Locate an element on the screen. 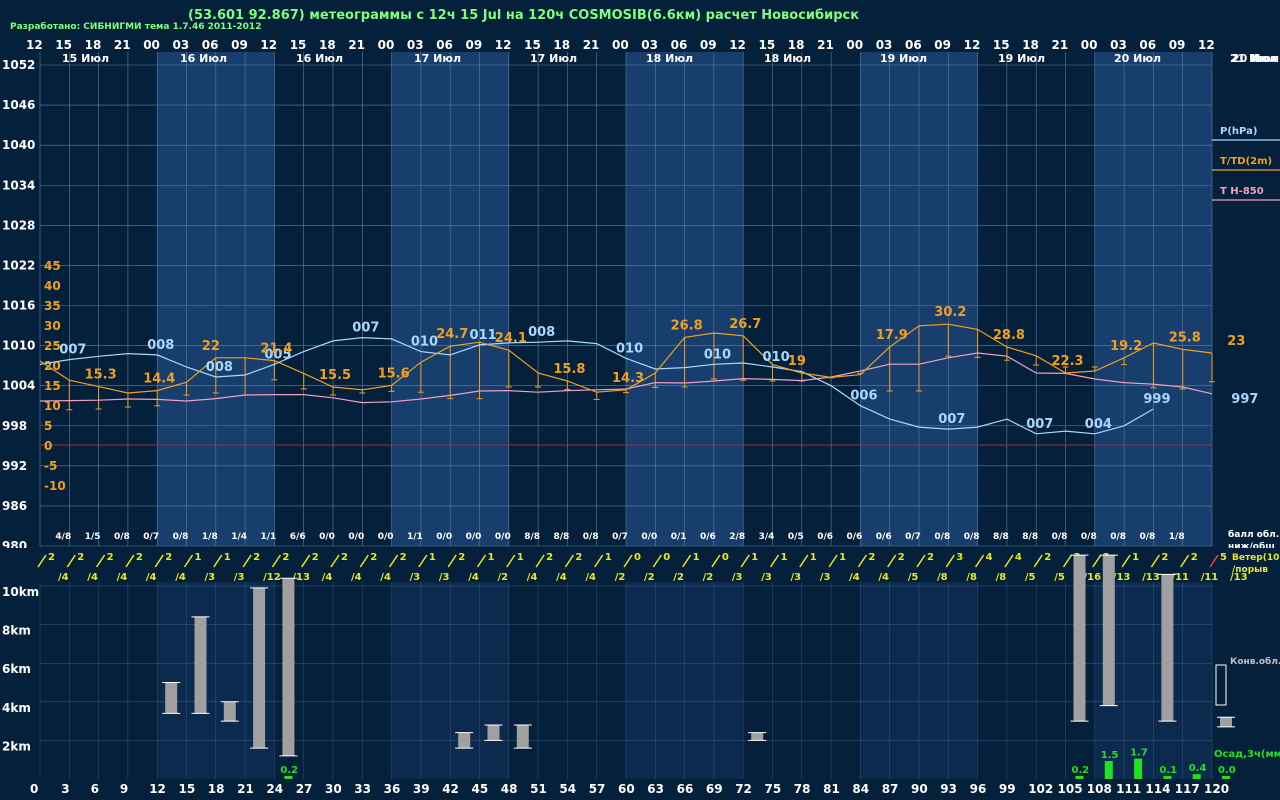  wind-label-1: Ветер(10м) is located at coordinates (1256, 558).